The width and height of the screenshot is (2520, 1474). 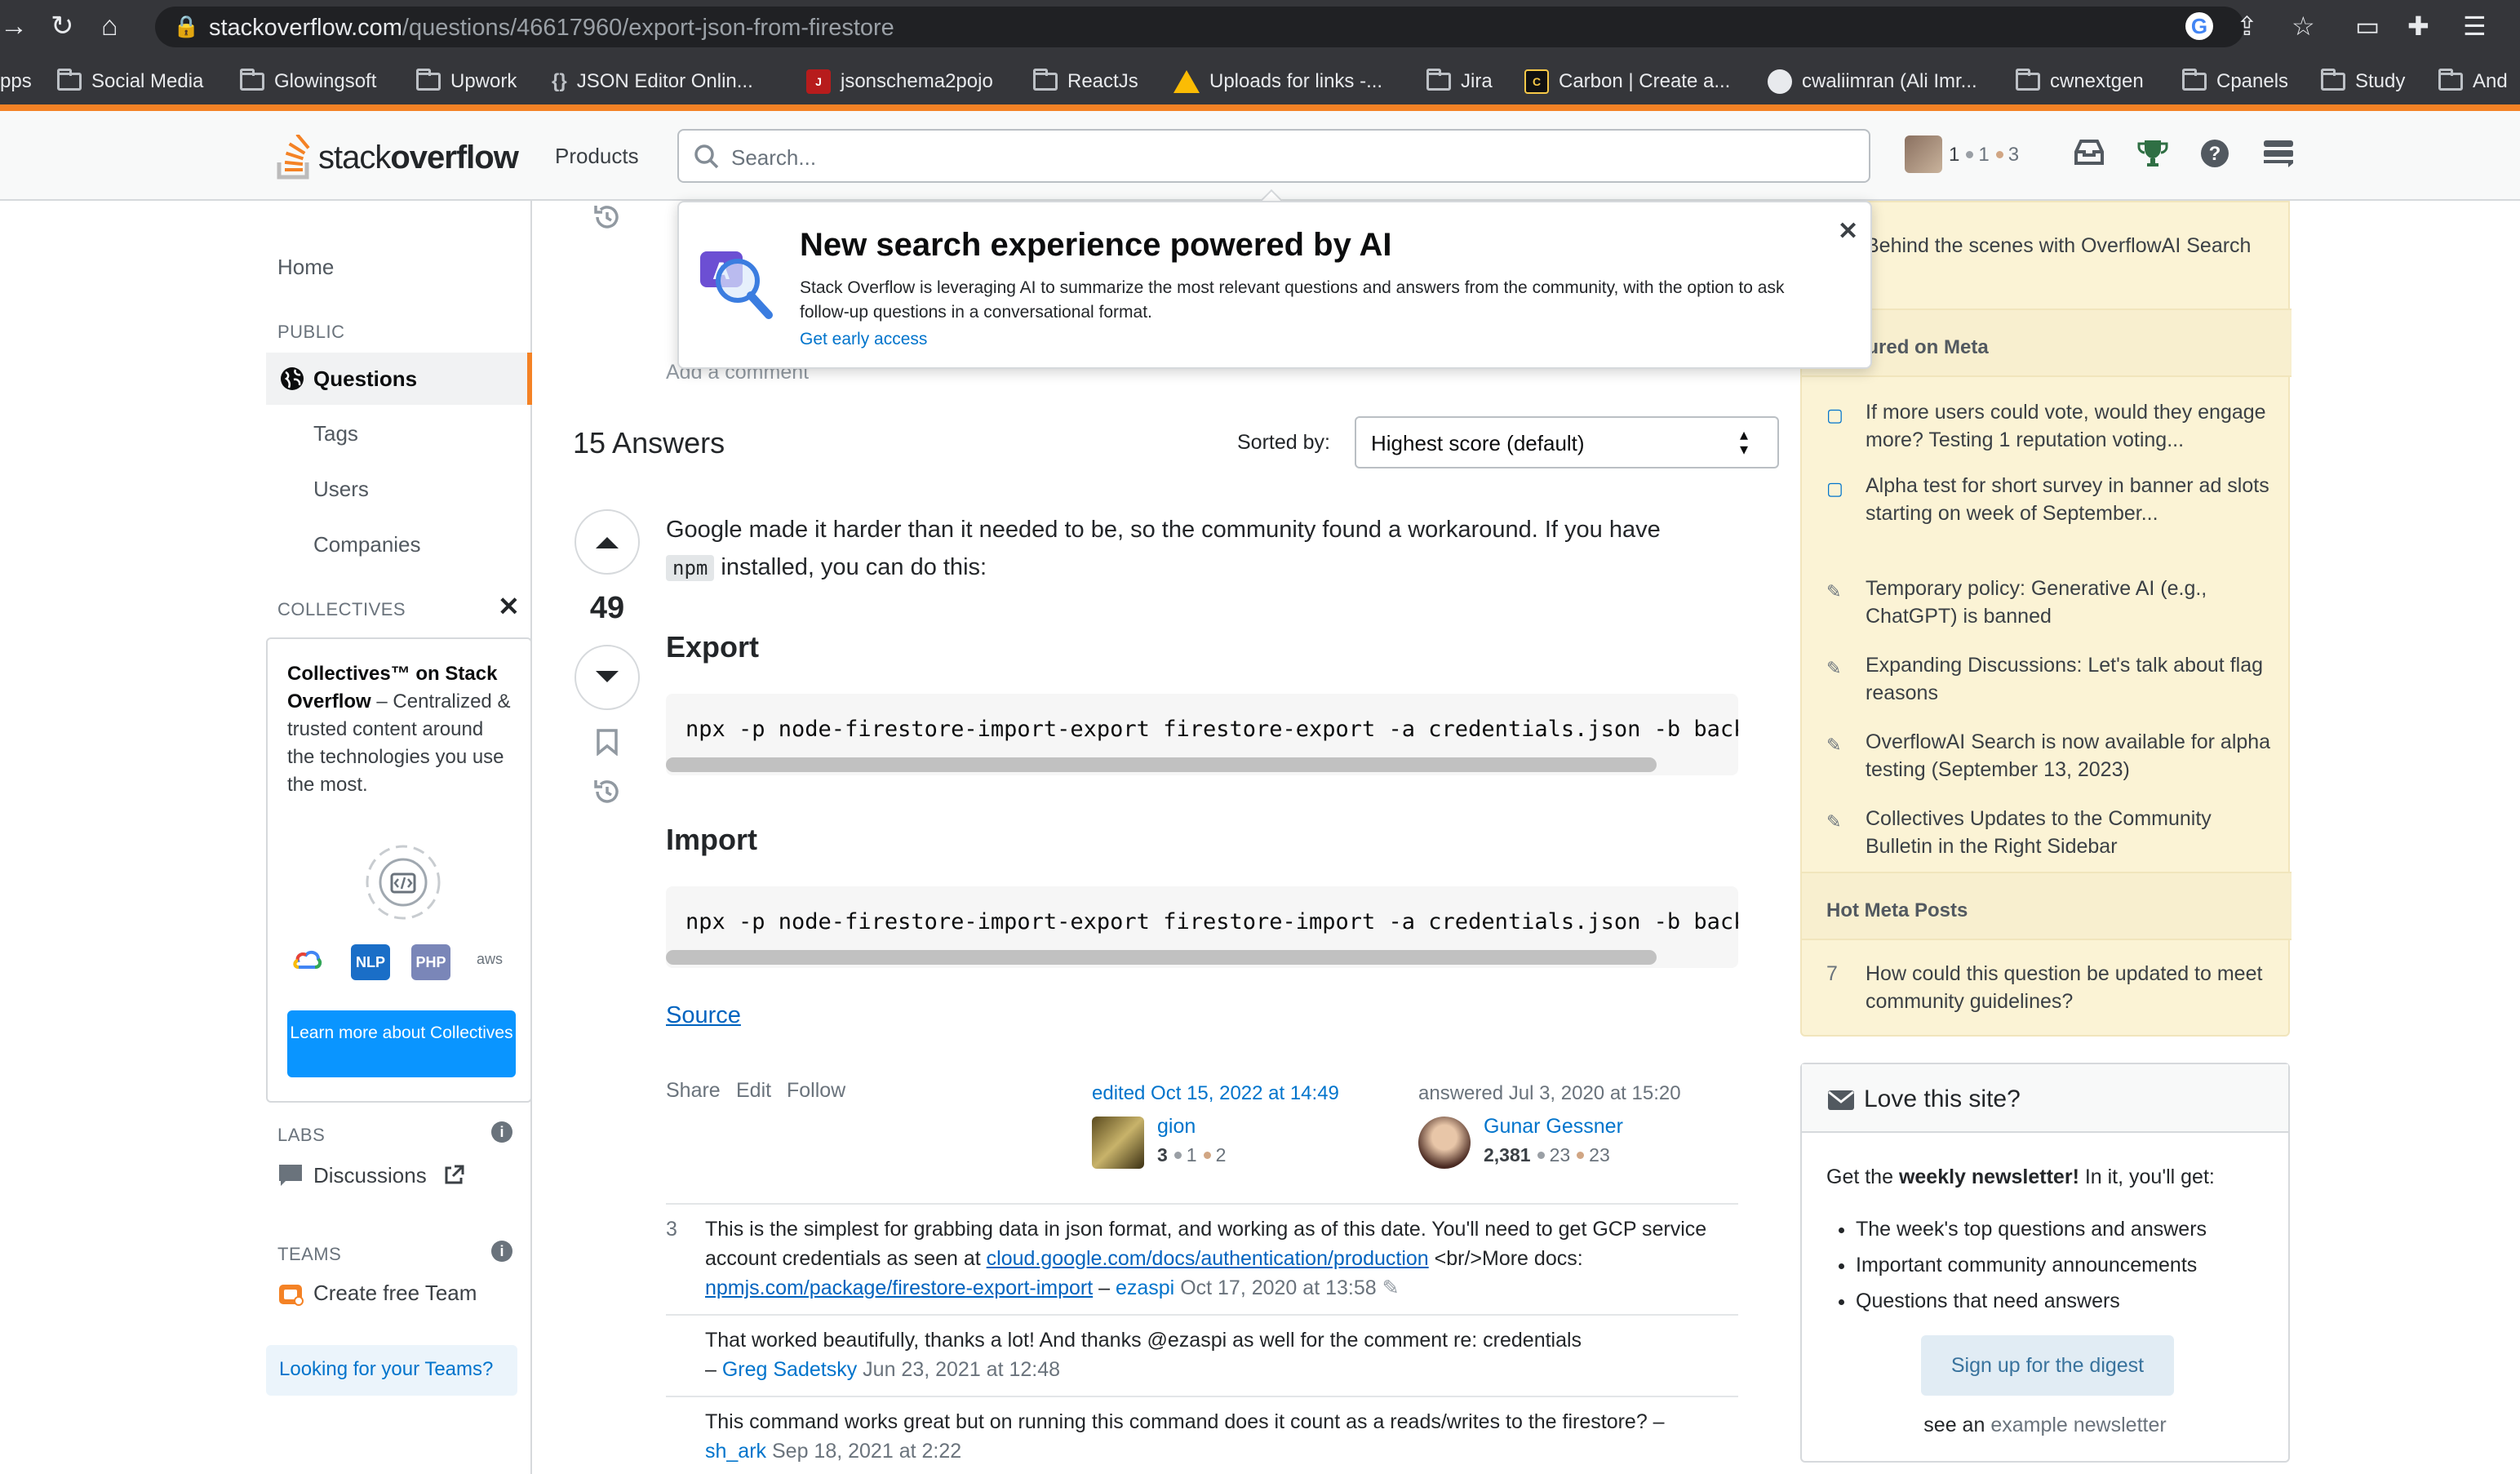 I want to click on editor-name: gion, so click(x=1177, y=1127).